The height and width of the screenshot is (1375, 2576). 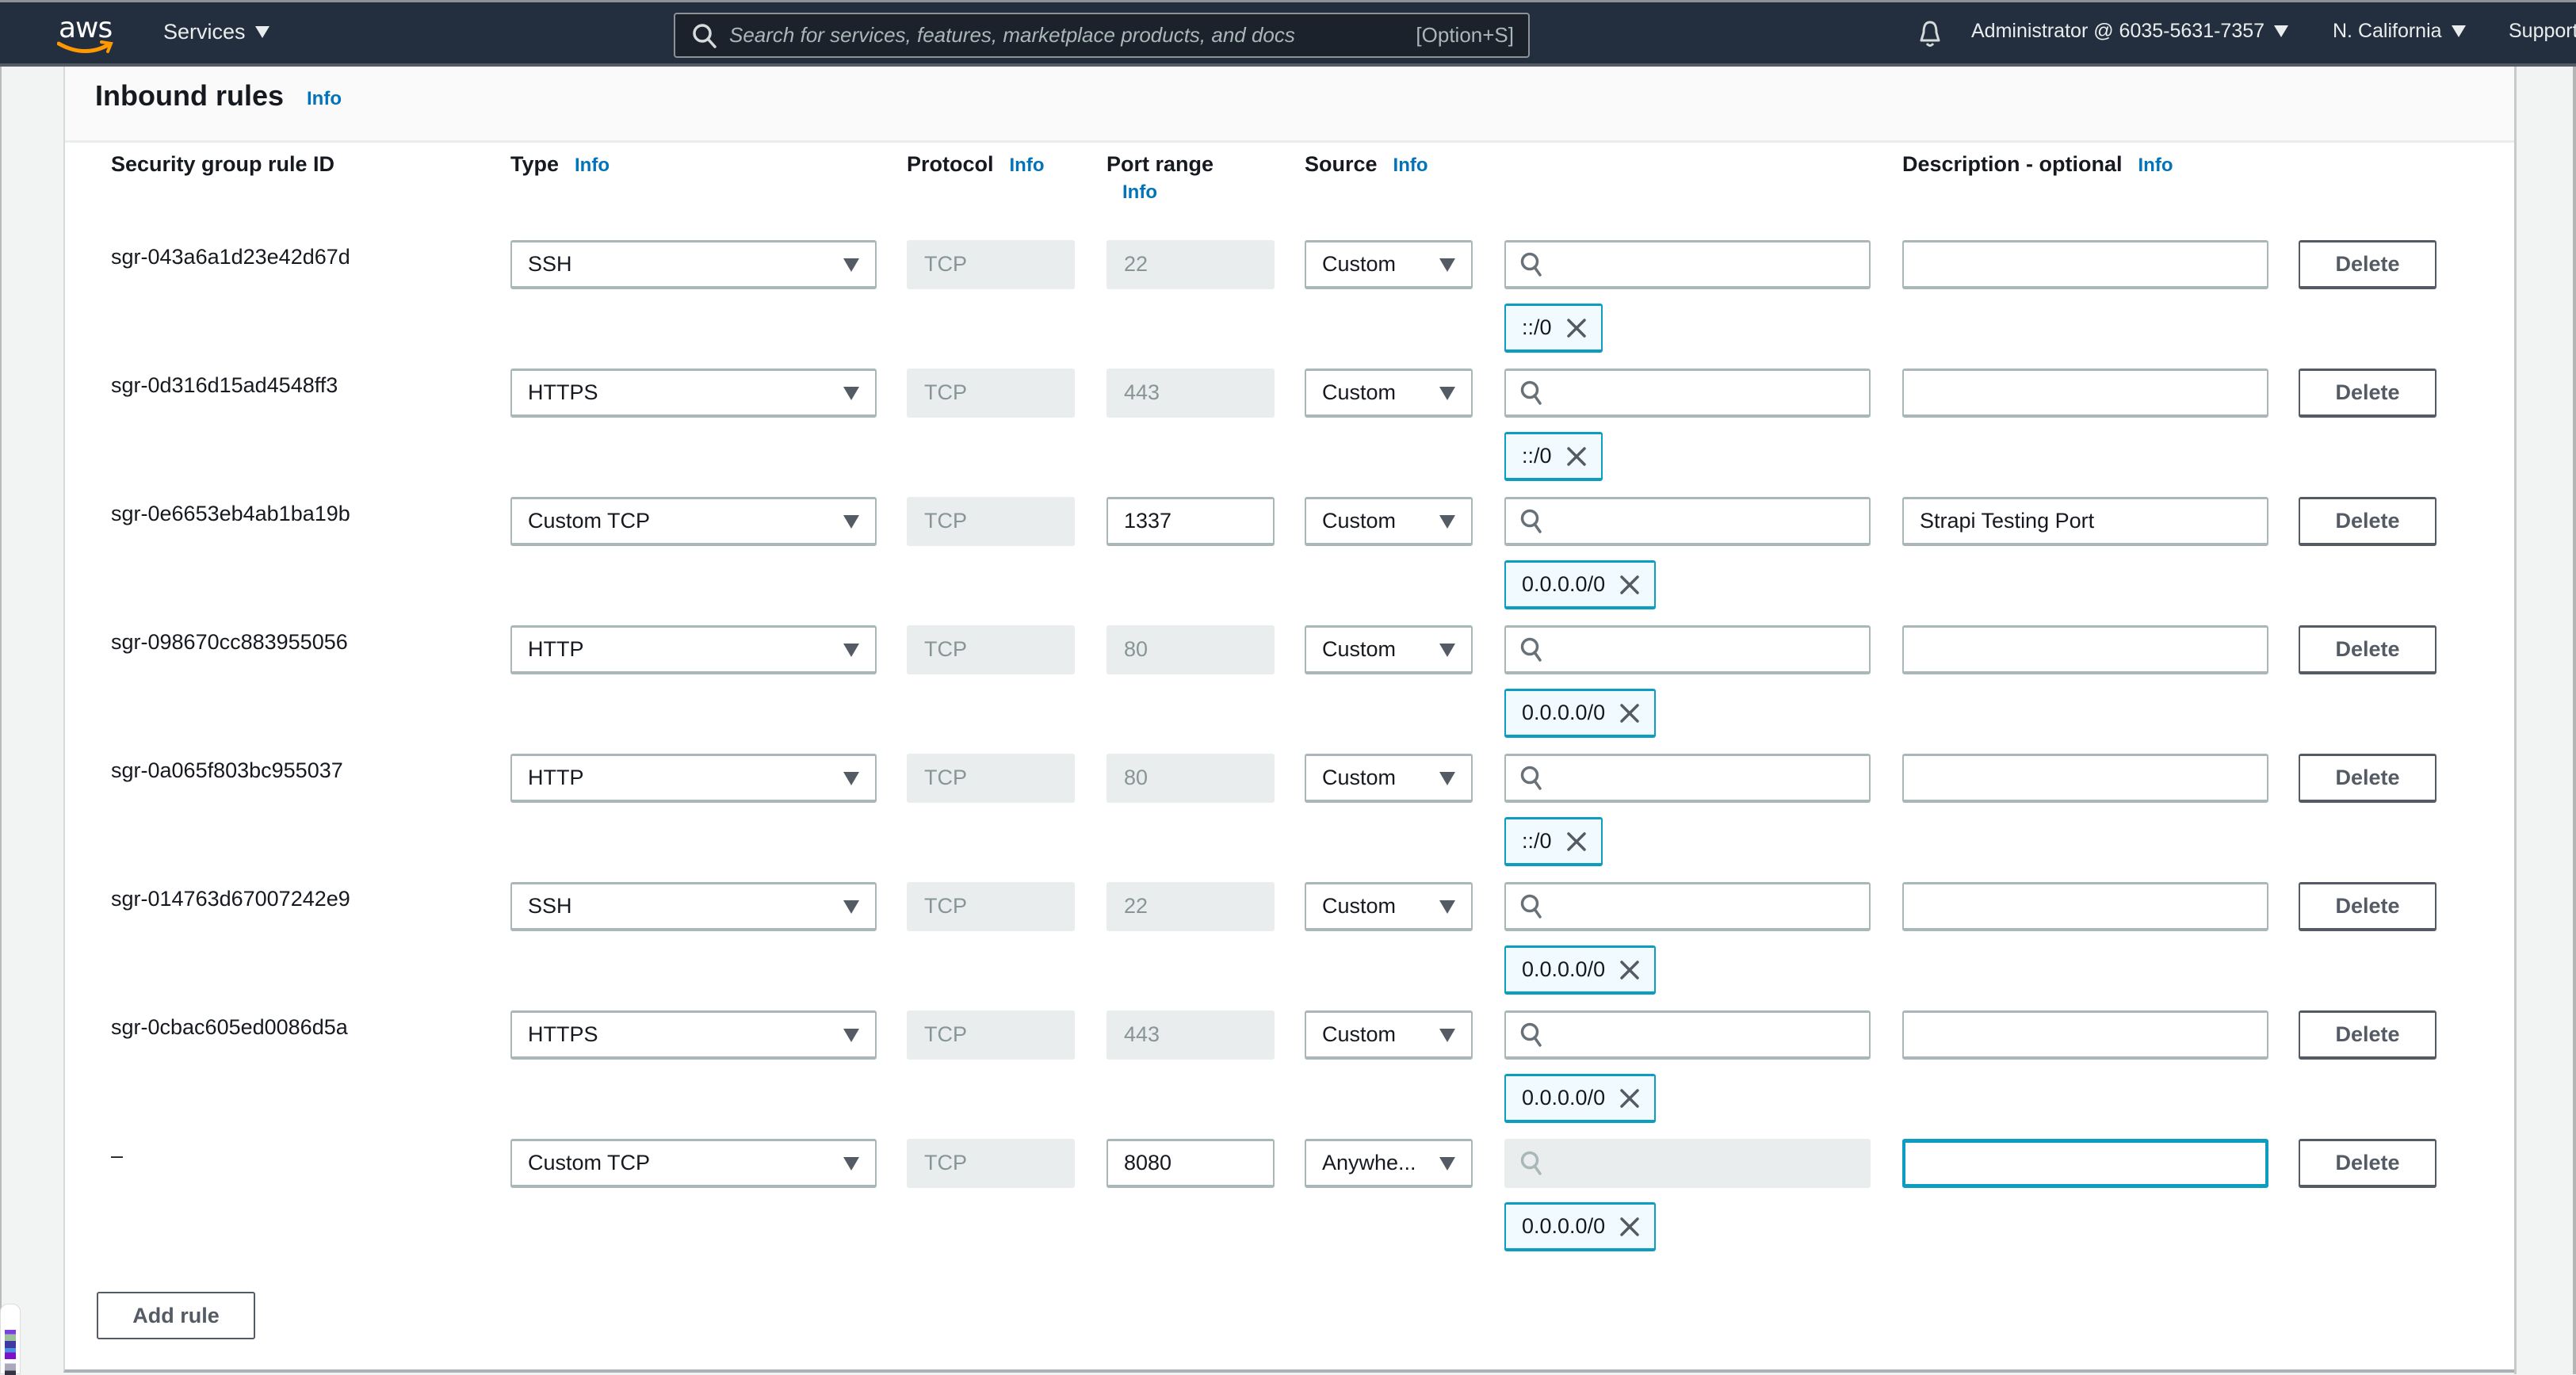 What do you see at coordinates (592, 165) in the screenshot?
I see `type-info-link: Info` at bounding box center [592, 165].